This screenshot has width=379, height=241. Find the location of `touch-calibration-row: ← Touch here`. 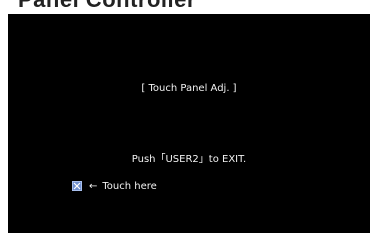

touch-calibration-row: ← Touch here is located at coordinates (114, 186).